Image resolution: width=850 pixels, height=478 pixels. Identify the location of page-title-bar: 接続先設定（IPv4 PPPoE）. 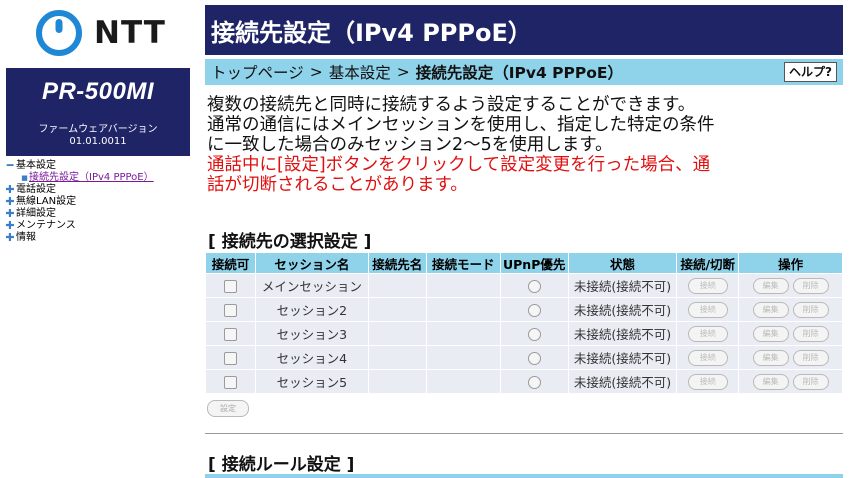
(524, 30).